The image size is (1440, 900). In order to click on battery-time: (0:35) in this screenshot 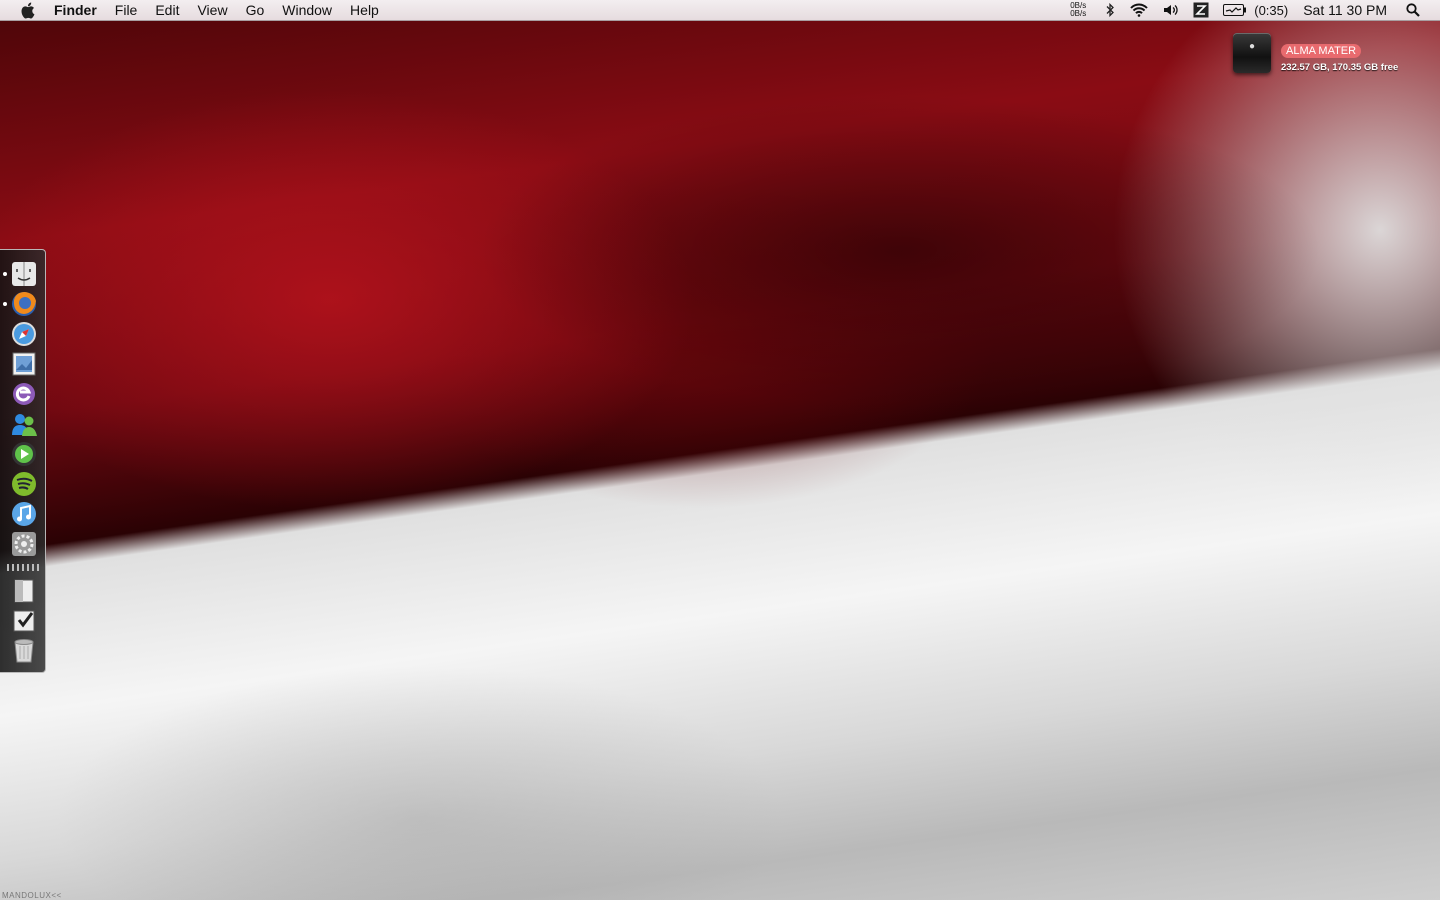, I will do `click(1271, 10)`.